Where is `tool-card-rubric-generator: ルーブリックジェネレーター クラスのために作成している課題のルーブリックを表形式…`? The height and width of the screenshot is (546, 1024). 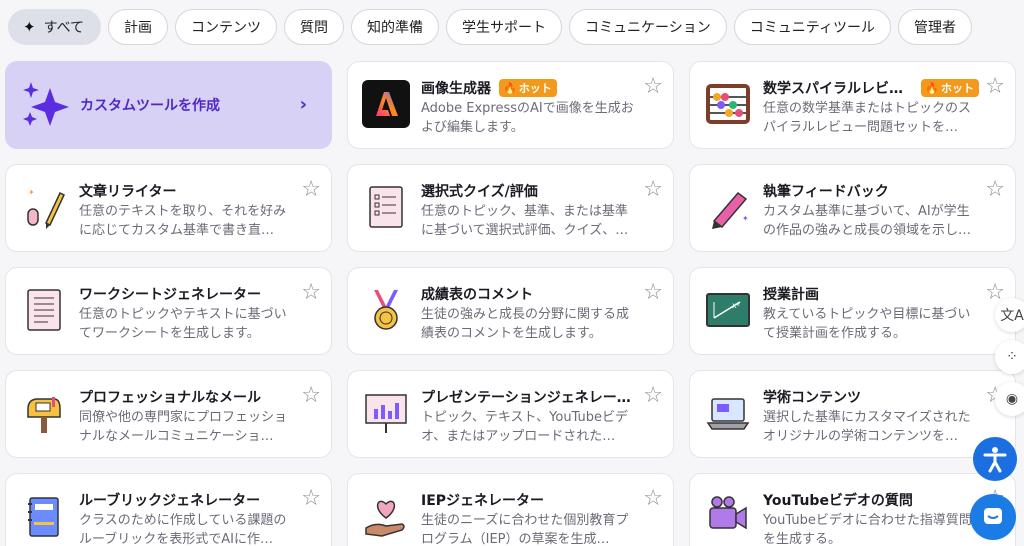
tool-card-rubric-generator: ルーブリックジェネレーター クラスのために作成している課題のルーブリックを表形式… is located at coordinates (168, 509).